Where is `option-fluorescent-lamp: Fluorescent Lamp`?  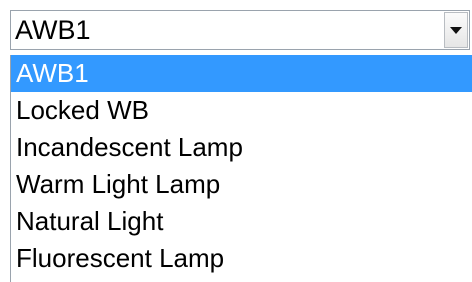 option-fluorescent-lamp: Fluorescent Lamp is located at coordinates (241, 258).